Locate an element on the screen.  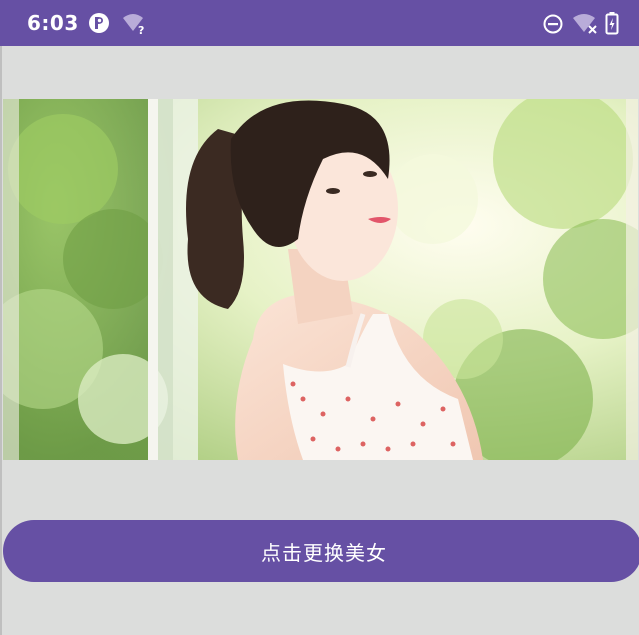
change-image-button: 点击更换美女 is located at coordinates (321, 551).